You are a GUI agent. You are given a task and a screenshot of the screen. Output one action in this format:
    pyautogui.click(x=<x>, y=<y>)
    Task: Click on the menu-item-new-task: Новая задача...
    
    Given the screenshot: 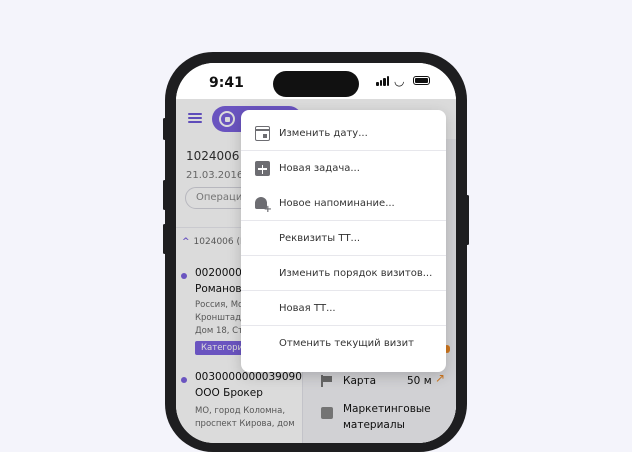 What is the action you would take?
    pyautogui.click(x=343, y=168)
    